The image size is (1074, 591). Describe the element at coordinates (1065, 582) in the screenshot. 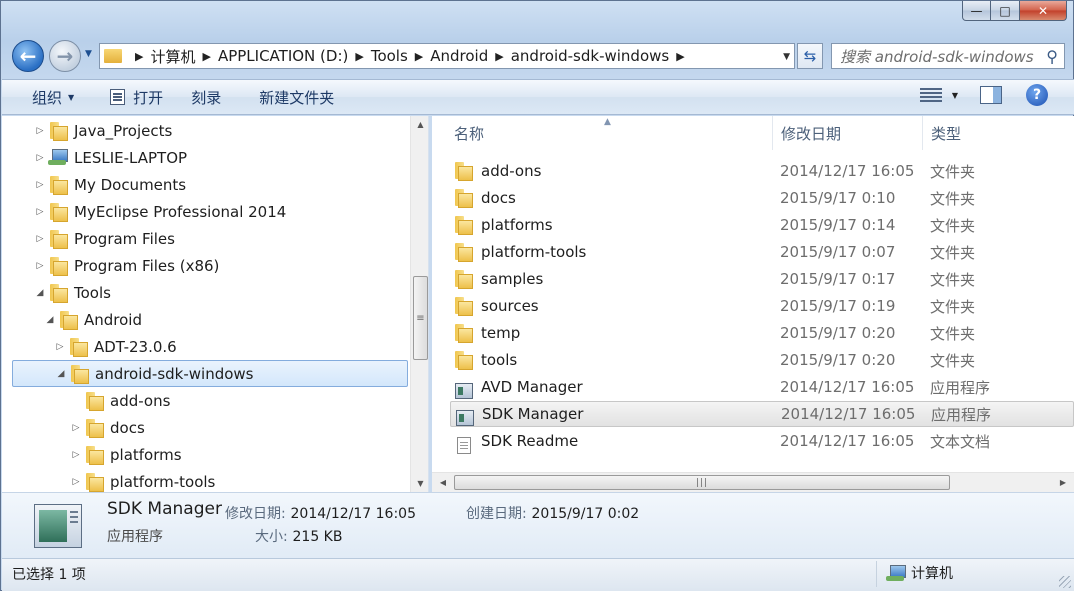

I see `resize-grip-icon` at that location.